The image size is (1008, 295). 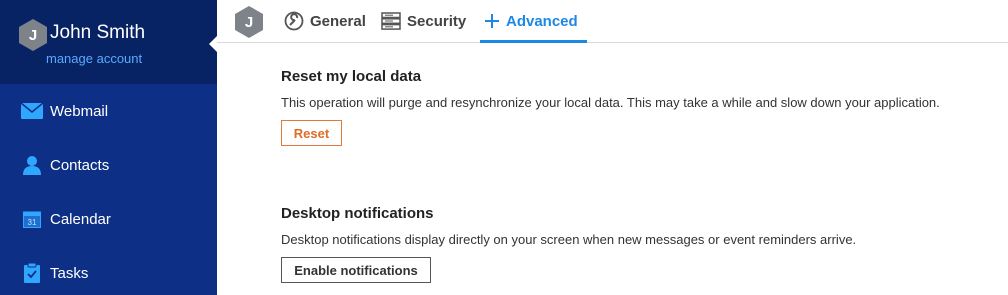 I want to click on manage-account-link: manage account, so click(x=94, y=58).